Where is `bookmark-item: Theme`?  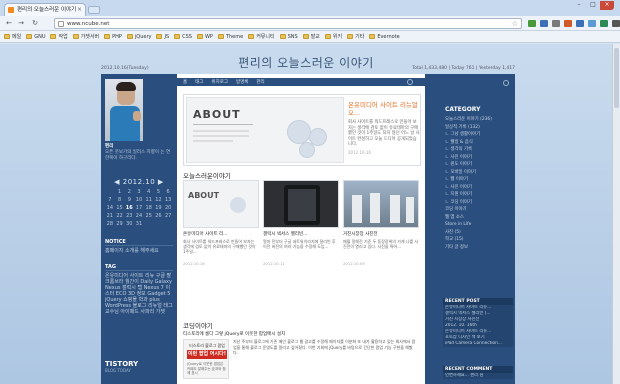 bookmark-item: Theme is located at coordinates (230, 37).